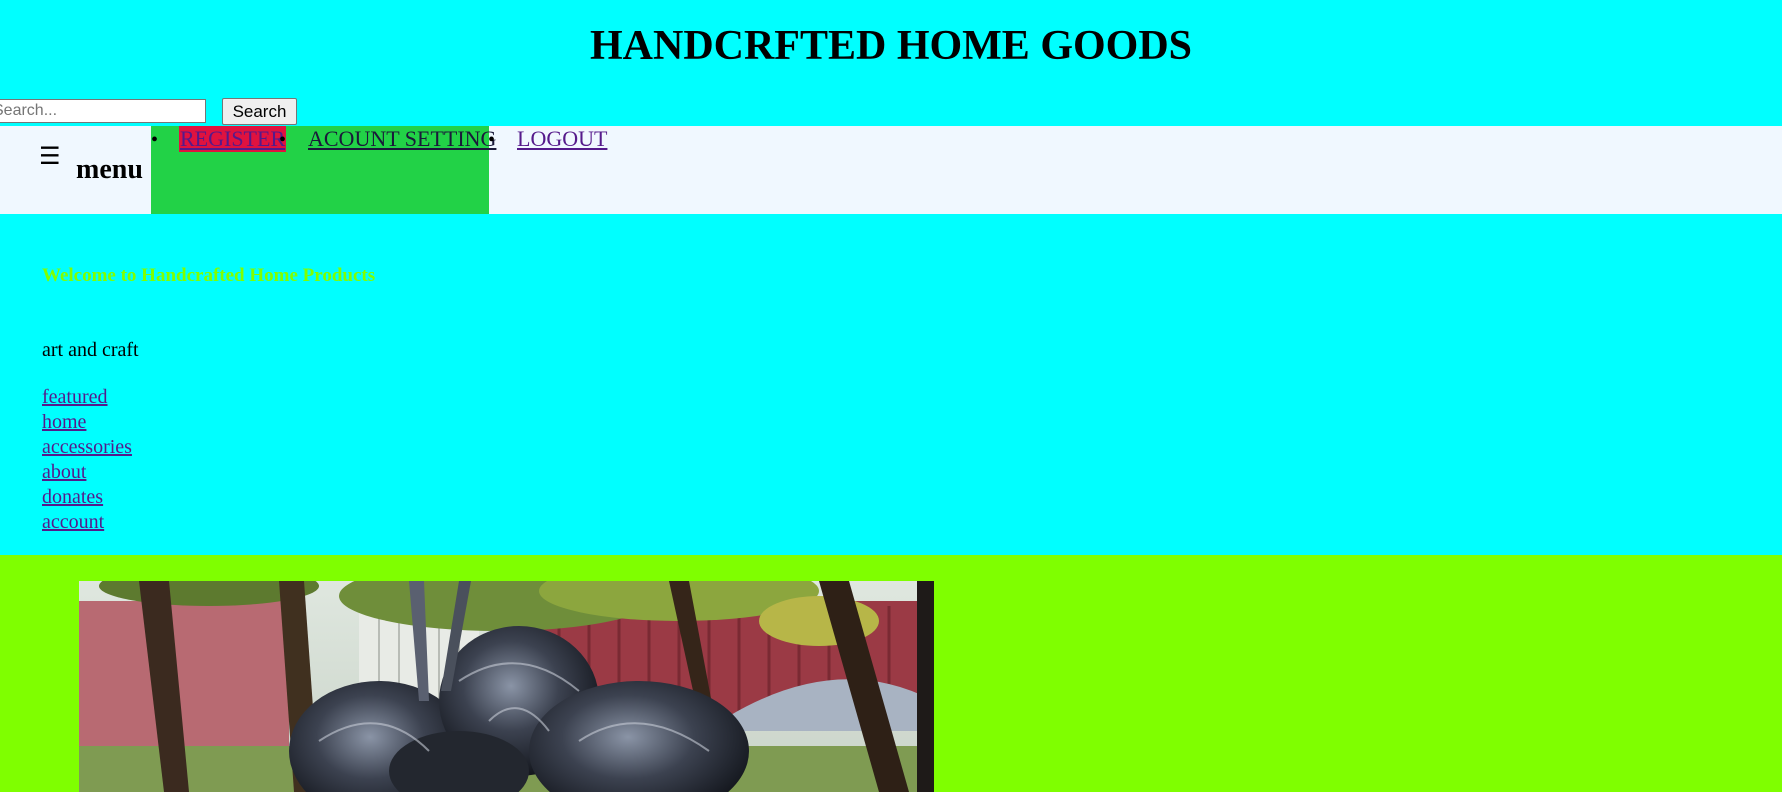 Image resolution: width=1782 pixels, height=792 pixels. I want to click on menu-label: menu, so click(109, 169).